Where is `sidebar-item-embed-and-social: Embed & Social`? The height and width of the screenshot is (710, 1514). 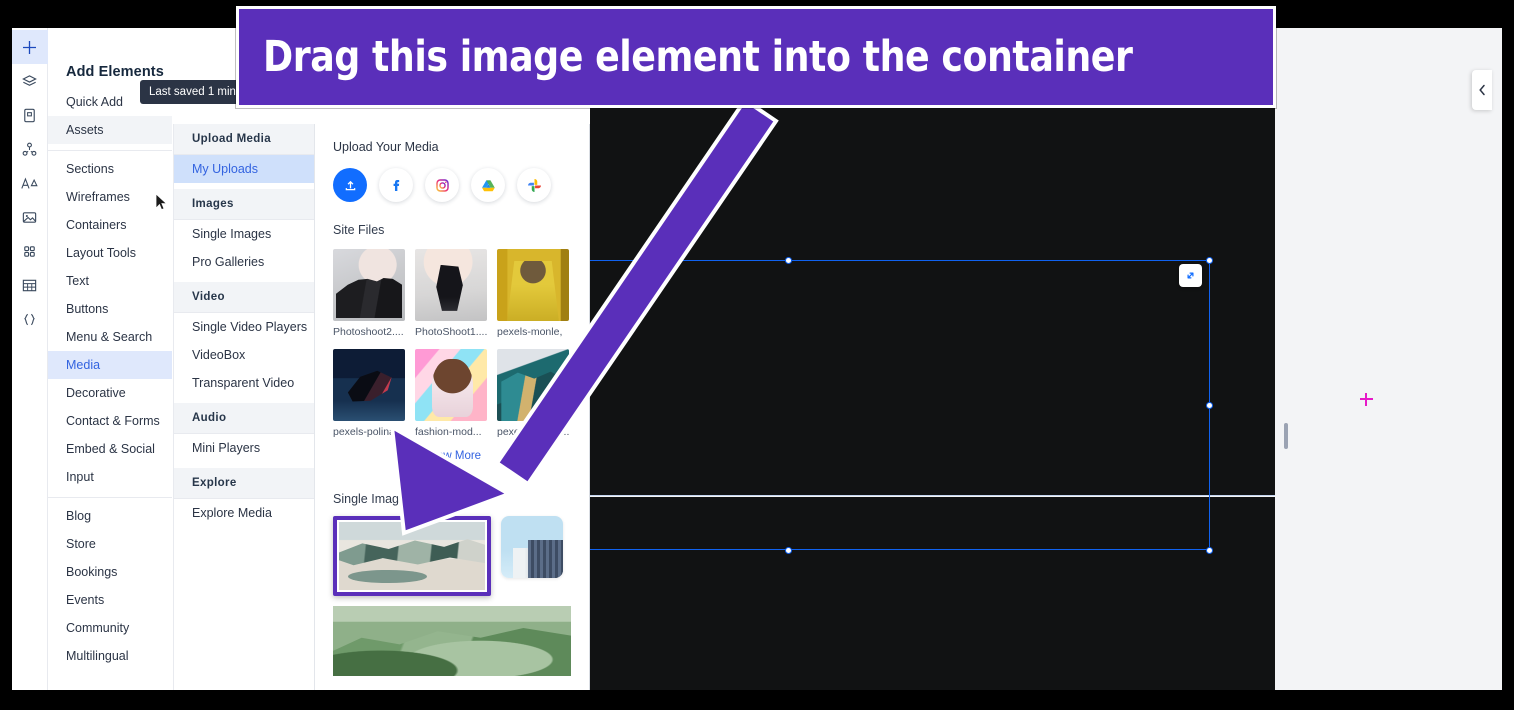
sidebar-item-embed-and-social: Embed & Social is located at coordinates (110, 449).